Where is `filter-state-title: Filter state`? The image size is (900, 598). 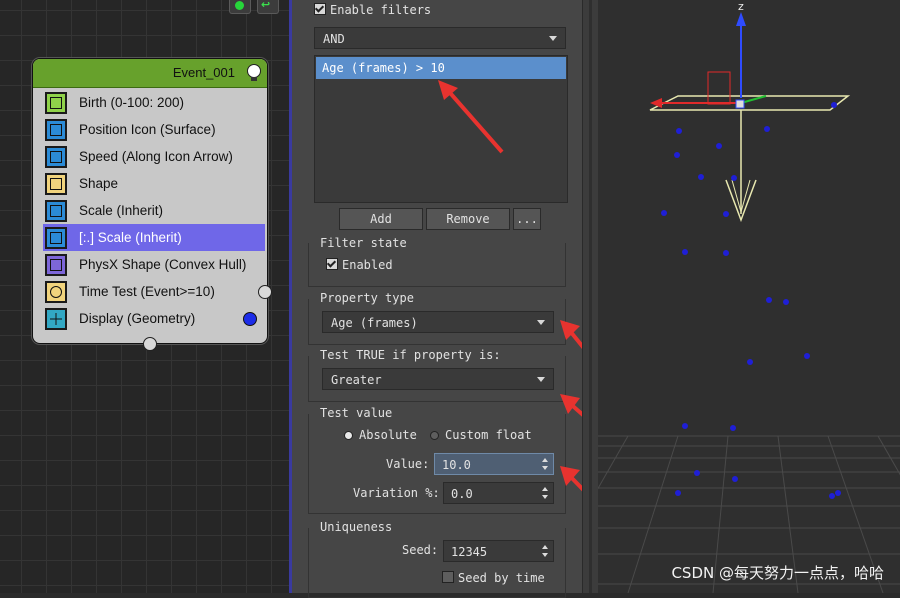
filter-state-title: Filter state is located at coordinates (363, 243).